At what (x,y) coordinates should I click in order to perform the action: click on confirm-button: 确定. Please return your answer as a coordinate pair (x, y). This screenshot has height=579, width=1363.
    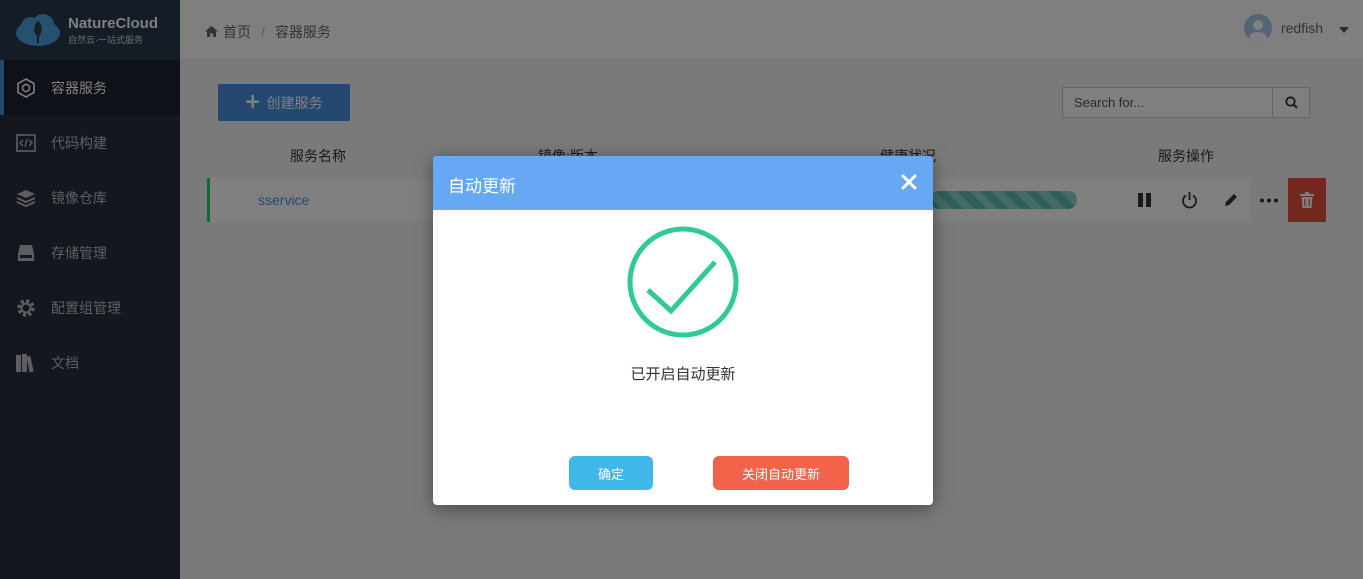
    Looking at the image, I should click on (611, 473).